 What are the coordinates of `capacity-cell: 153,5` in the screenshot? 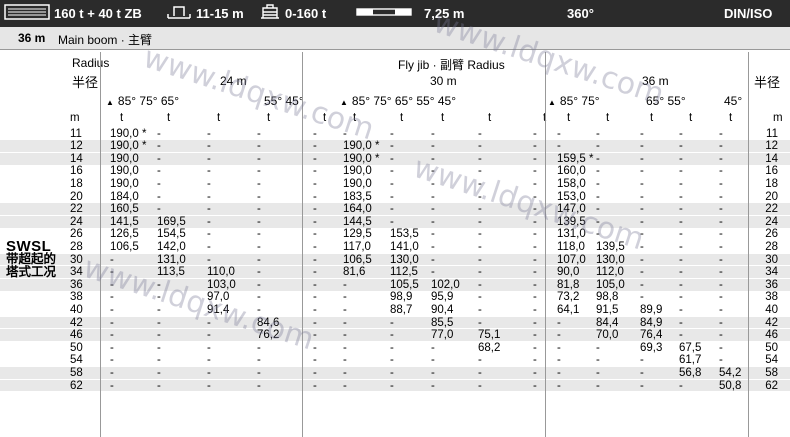 It's located at (404, 234).